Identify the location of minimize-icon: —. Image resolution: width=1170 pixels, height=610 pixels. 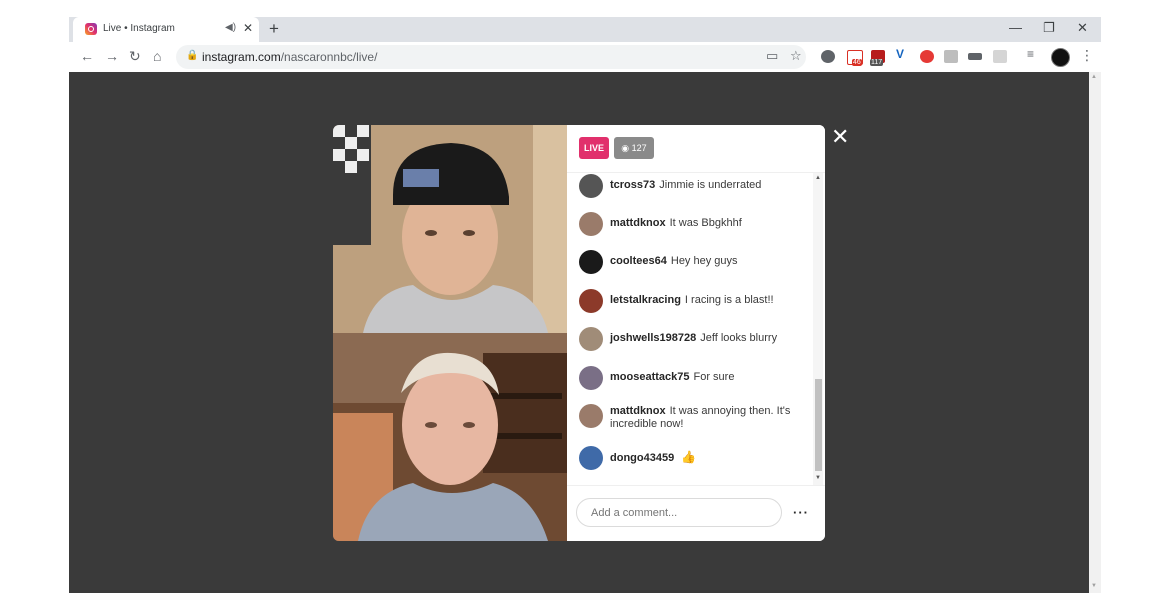
(1015, 27).